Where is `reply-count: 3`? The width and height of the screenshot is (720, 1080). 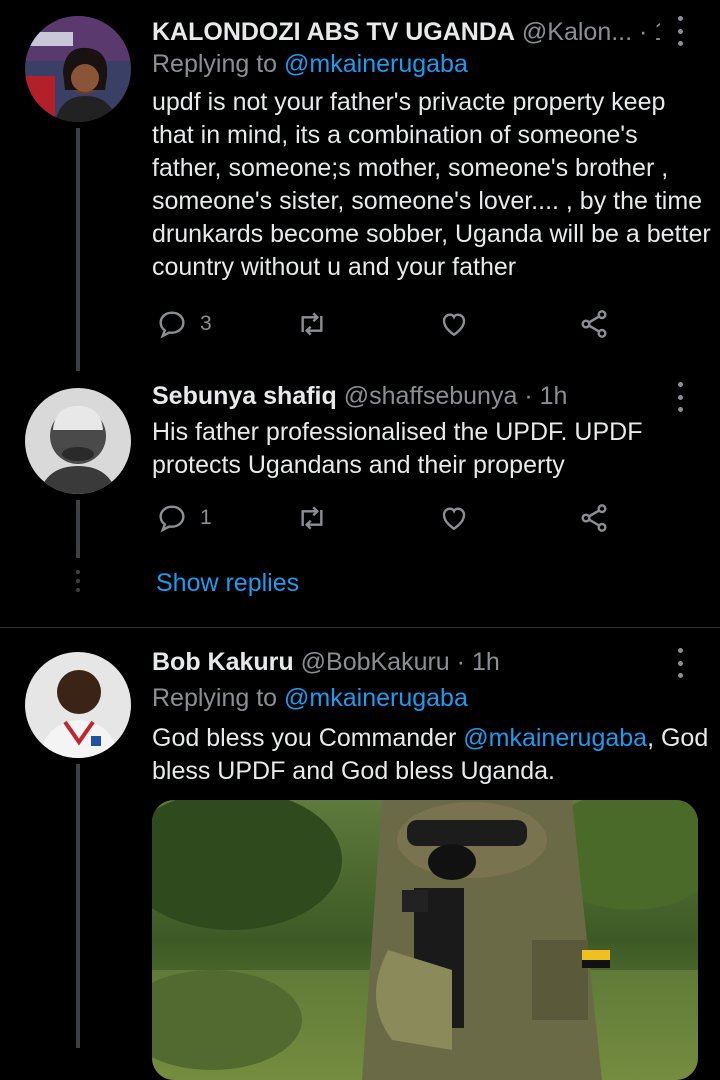
reply-count: 3 is located at coordinates (206, 323).